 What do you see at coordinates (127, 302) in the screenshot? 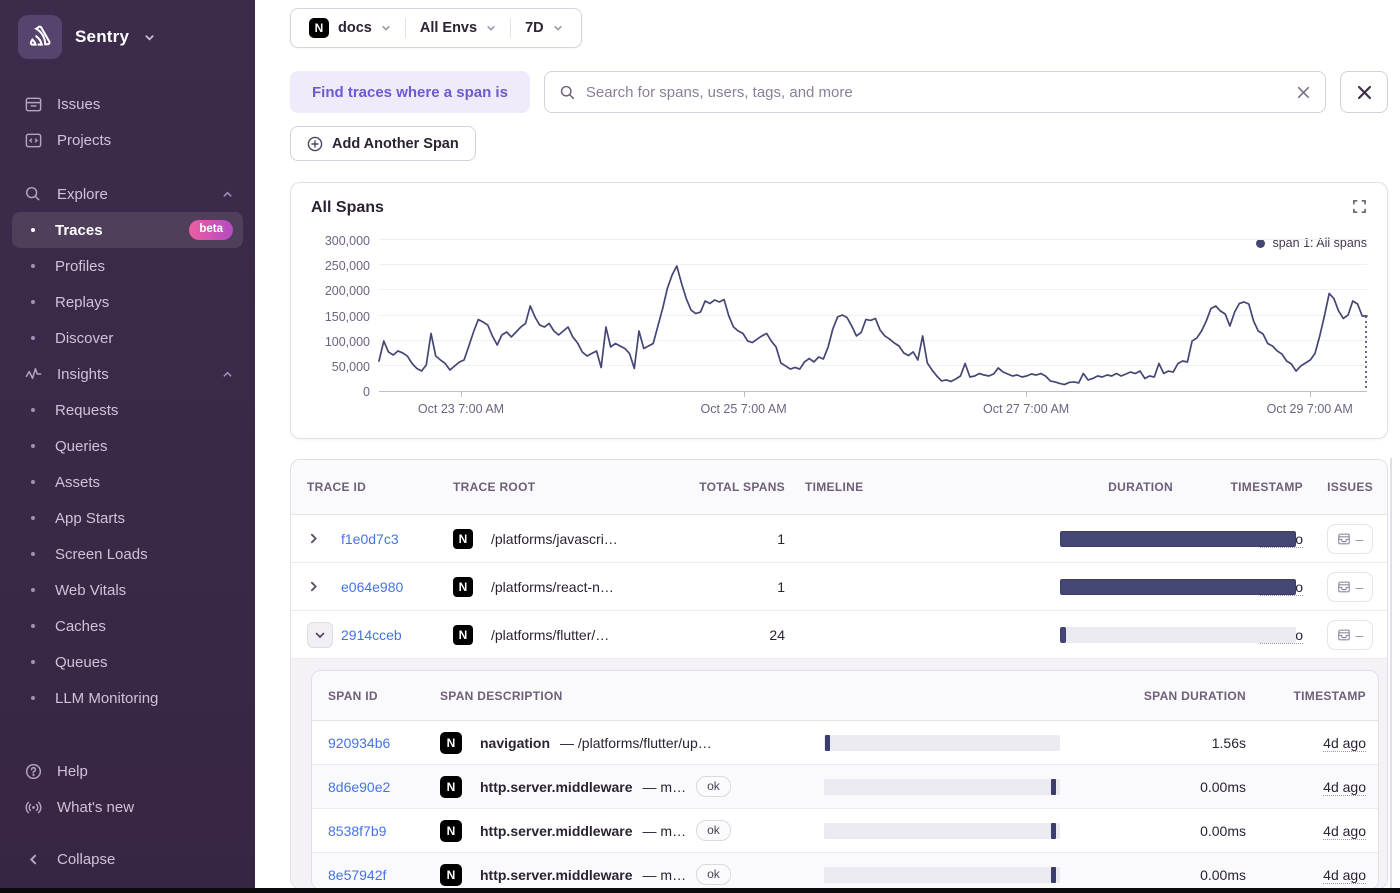
I see `sidebar-item-replays: Replays` at bounding box center [127, 302].